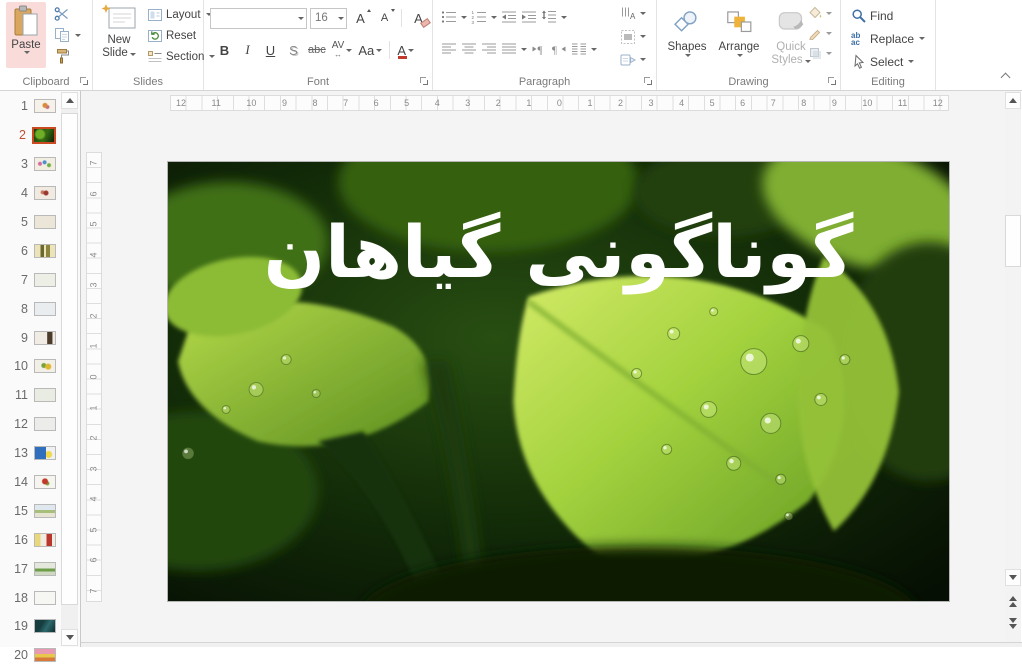 The width and height of the screenshot is (1022, 670). Describe the element at coordinates (888, 61) in the screenshot. I see `select-button: Select` at that location.